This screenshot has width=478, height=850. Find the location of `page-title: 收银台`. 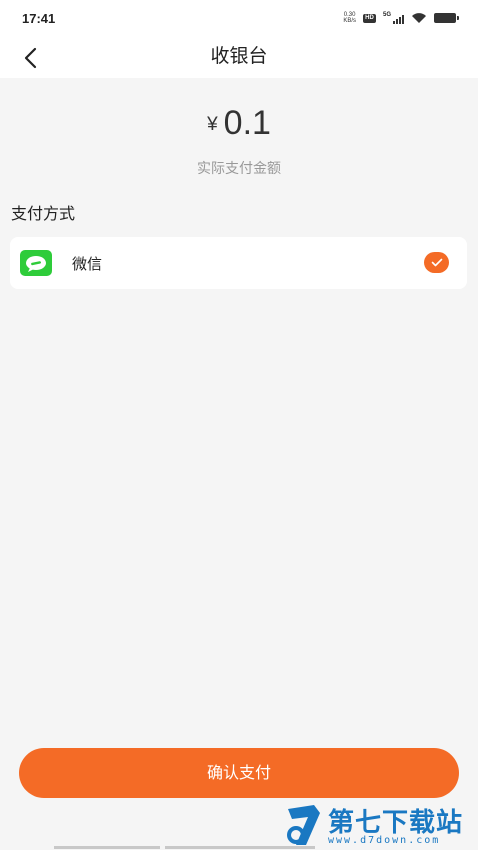

page-title: 收银台 is located at coordinates (239, 56).